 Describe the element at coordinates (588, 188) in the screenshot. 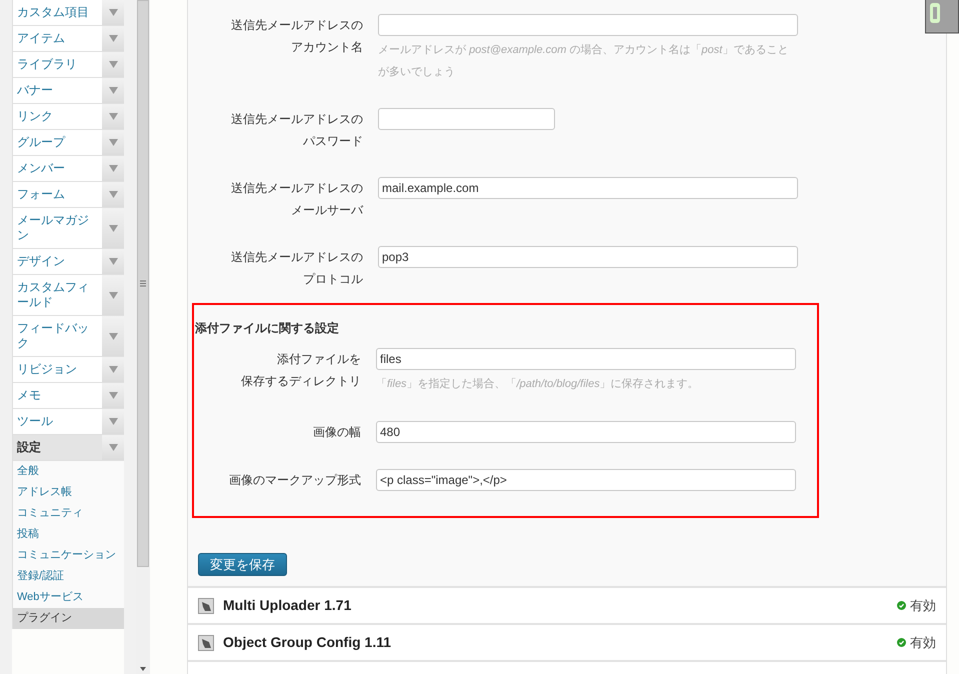

I see `text-field: mail.example.com` at that location.